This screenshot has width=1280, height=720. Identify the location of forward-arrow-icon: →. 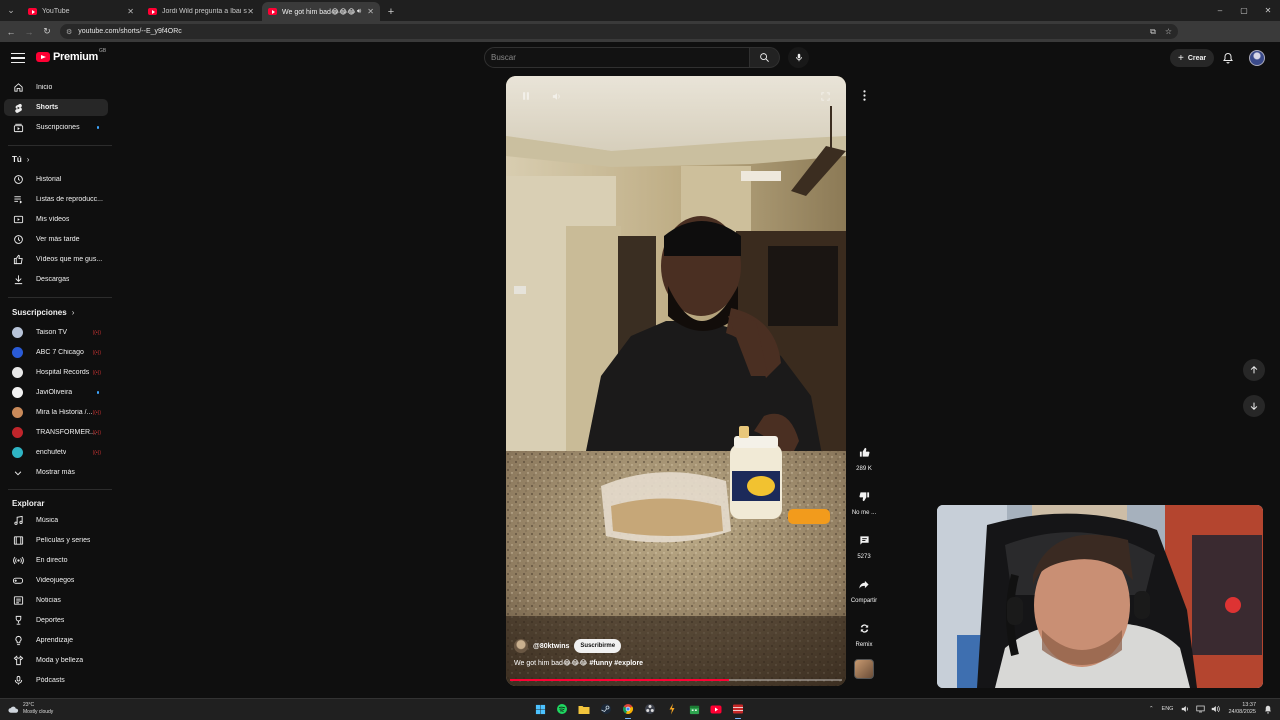
(29, 31).